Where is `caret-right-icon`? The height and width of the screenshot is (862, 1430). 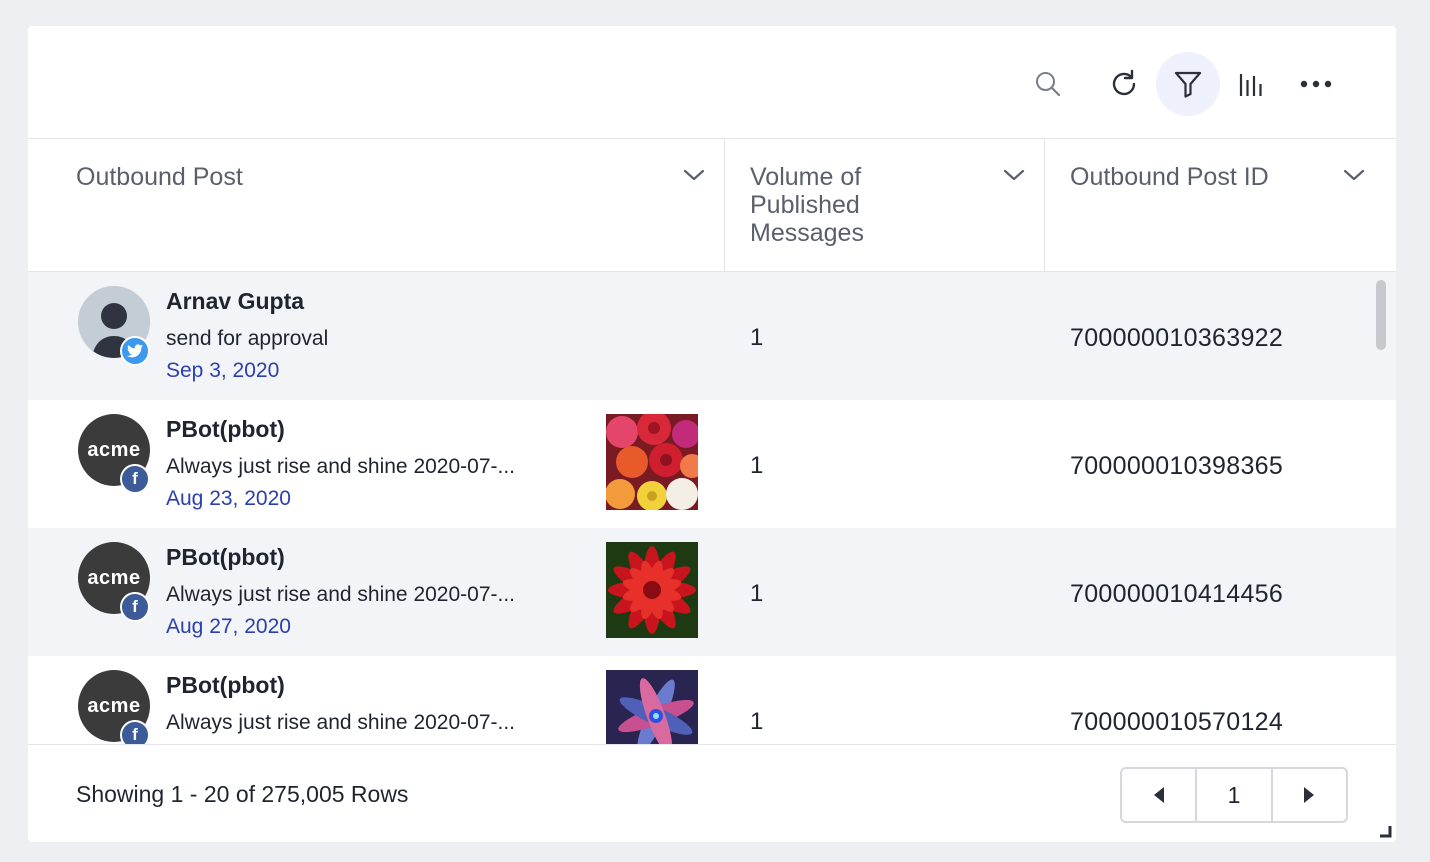
caret-right-icon is located at coordinates (1309, 795).